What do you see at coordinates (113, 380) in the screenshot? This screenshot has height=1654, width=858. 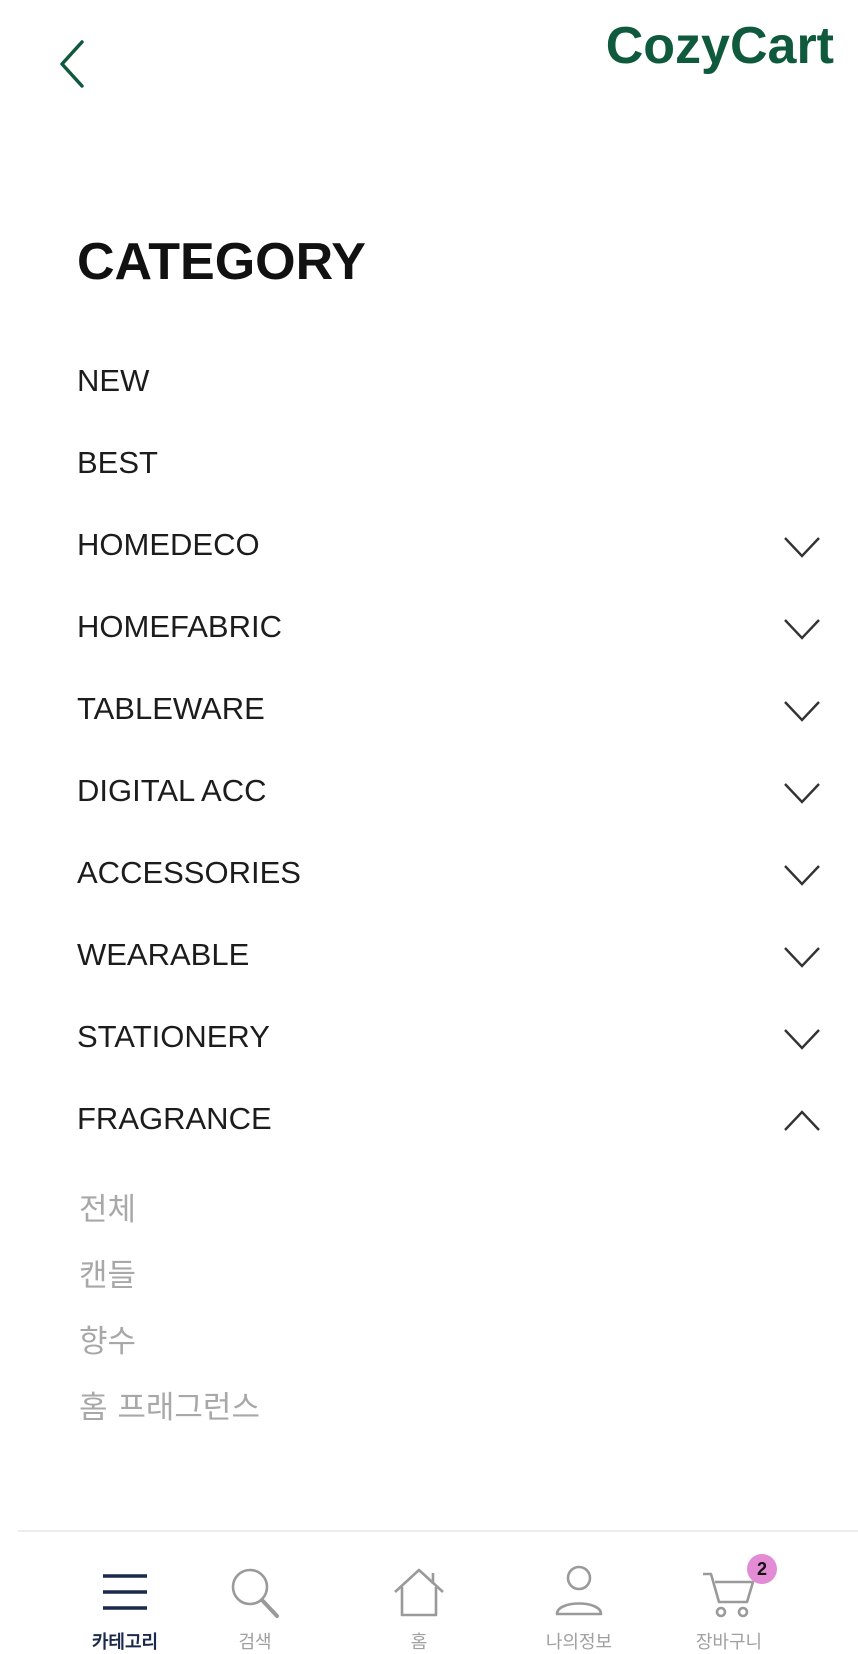 I see `category-label: NEW` at bounding box center [113, 380].